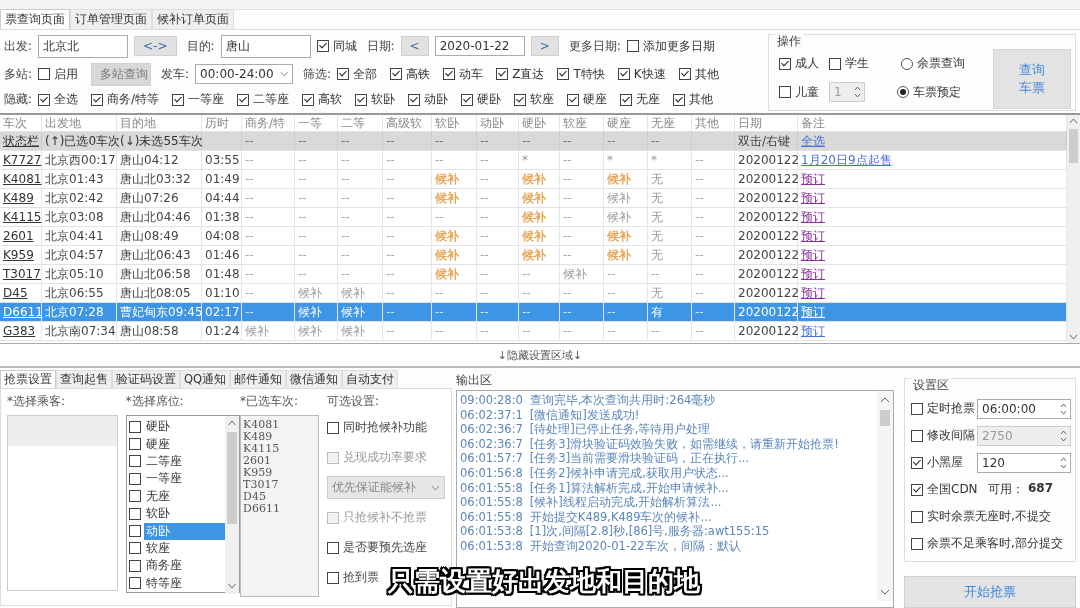 Image resolution: width=1080 pixels, height=608 pixels. Describe the element at coordinates (184, 479) in the screenshot. I see `seat-option: 一等座` at that location.